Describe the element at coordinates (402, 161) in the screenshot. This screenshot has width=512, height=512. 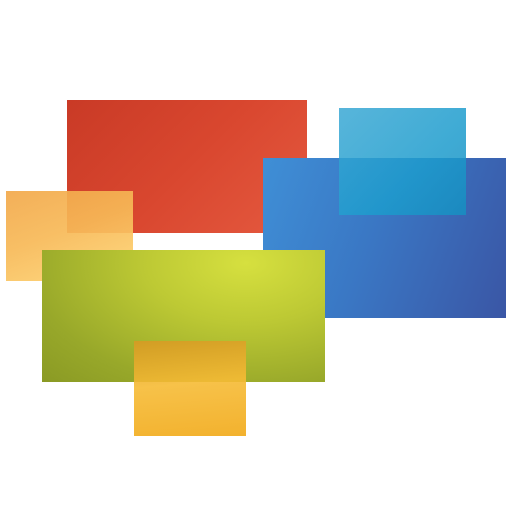
I see `cyan-tile` at that location.